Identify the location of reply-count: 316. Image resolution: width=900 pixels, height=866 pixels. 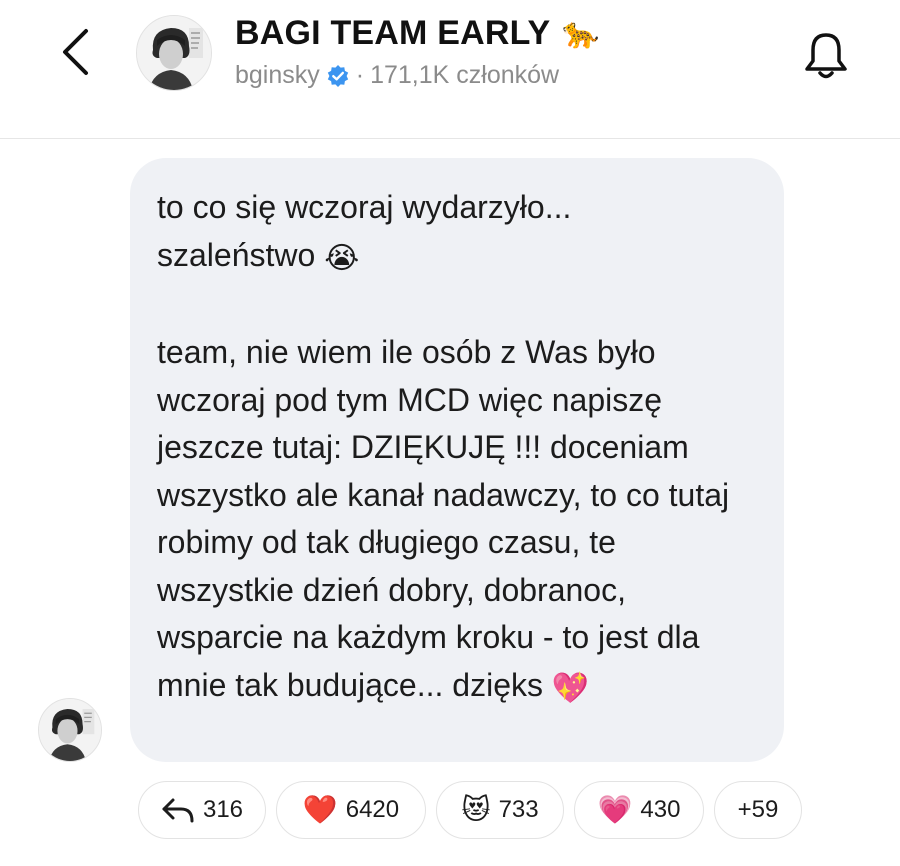
(223, 809).